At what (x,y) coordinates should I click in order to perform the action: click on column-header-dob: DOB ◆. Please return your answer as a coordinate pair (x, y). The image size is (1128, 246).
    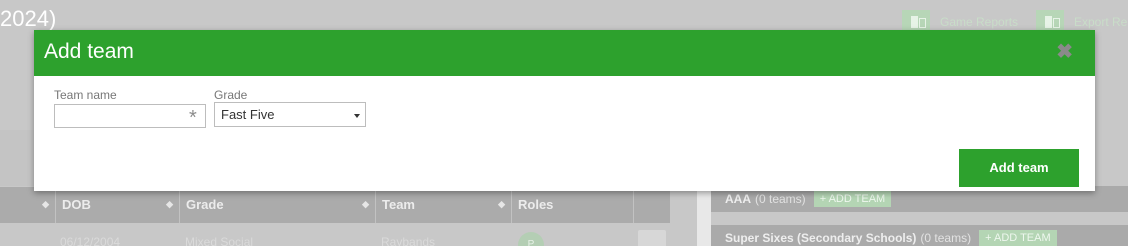
    Looking at the image, I should click on (118, 205).